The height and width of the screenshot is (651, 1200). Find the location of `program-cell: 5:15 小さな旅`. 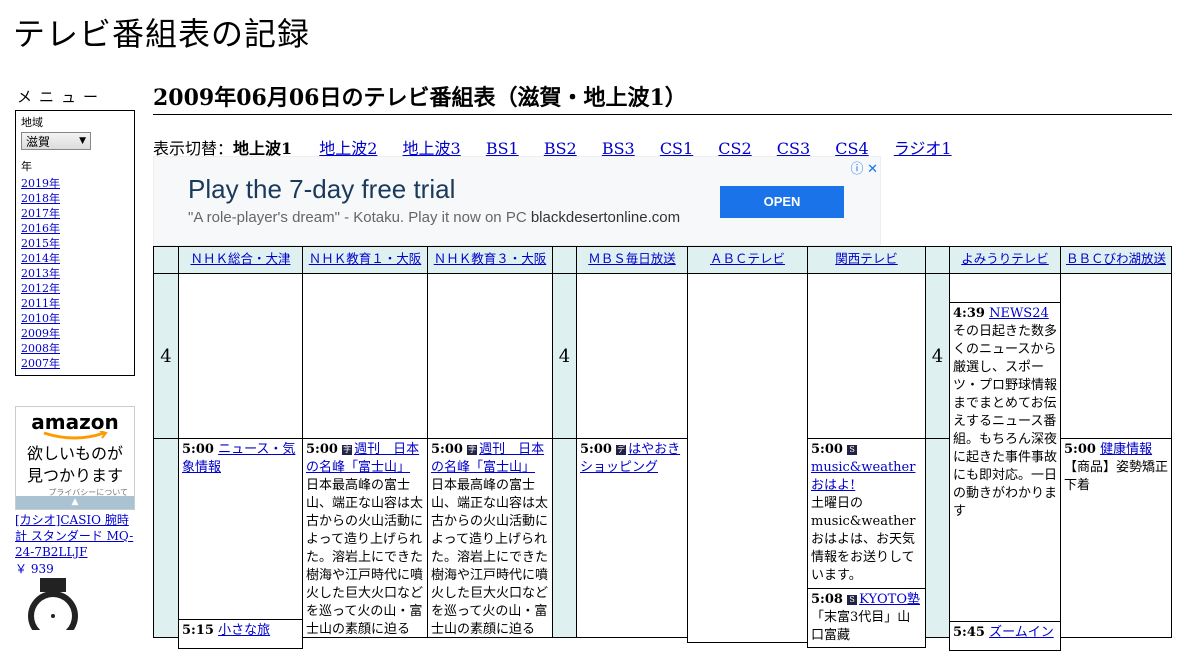

program-cell: 5:15 小さな旅 is located at coordinates (240, 634).